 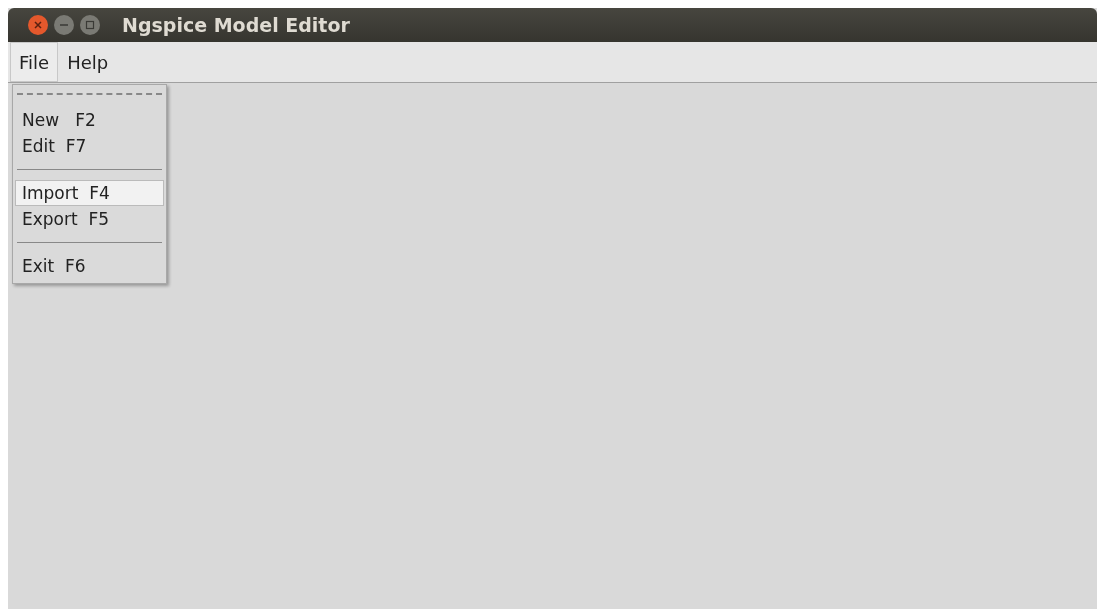 I want to click on minimize-icon, so click(x=64, y=25).